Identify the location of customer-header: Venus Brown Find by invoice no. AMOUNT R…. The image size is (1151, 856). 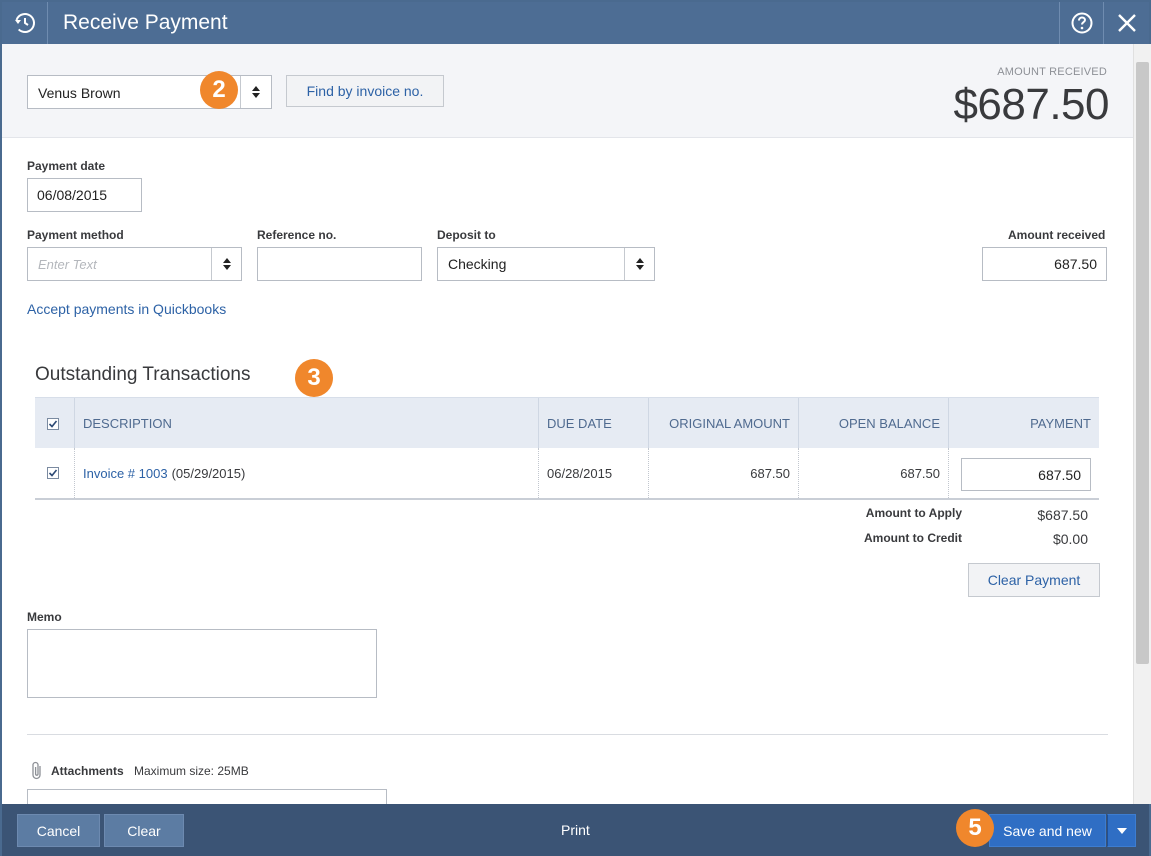
(567, 91).